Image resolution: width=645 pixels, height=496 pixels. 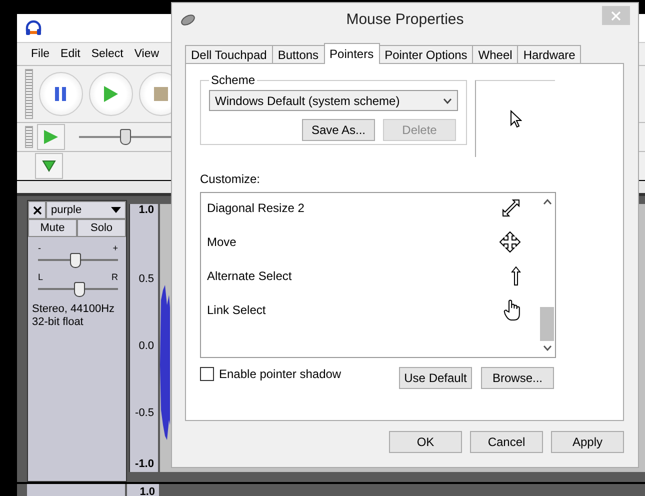 I want to click on menu-item: View, so click(x=147, y=54).